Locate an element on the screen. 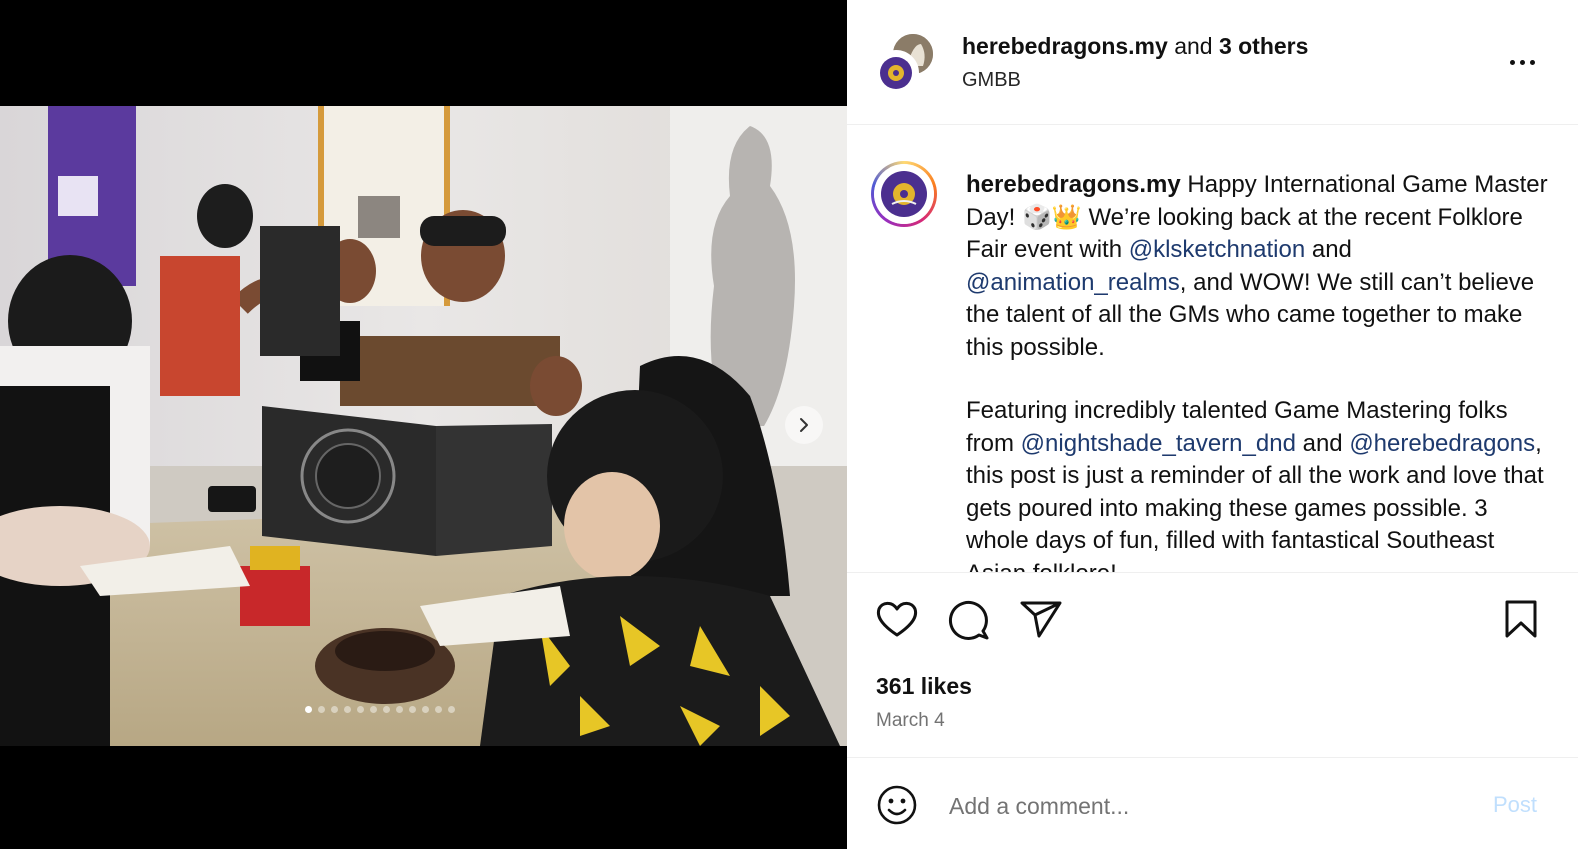 This screenshot has height=850, width=1578. mention-link: @nightshade_tavern_dnd is located at coordinates (1158, 443).